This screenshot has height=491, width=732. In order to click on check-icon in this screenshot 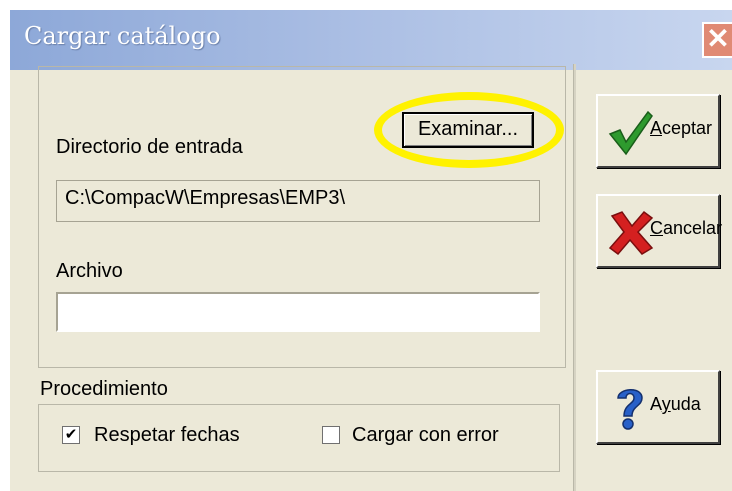, I will do `click(630, 133)`.